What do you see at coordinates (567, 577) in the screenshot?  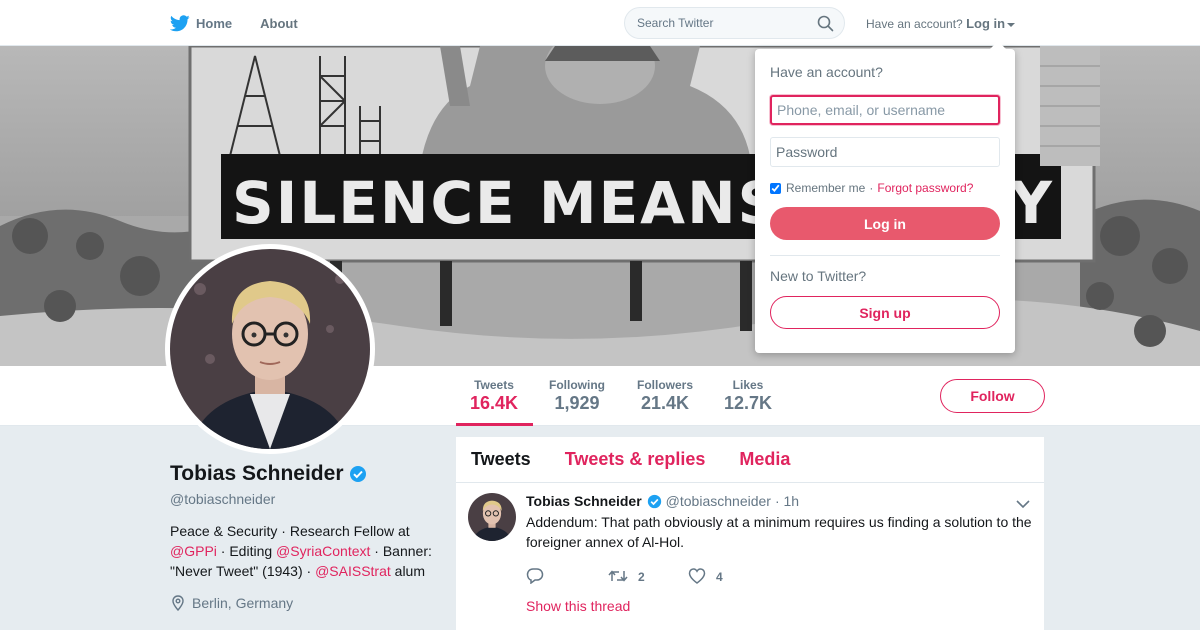 I see `reply-button` at bounding box center [567, 577].